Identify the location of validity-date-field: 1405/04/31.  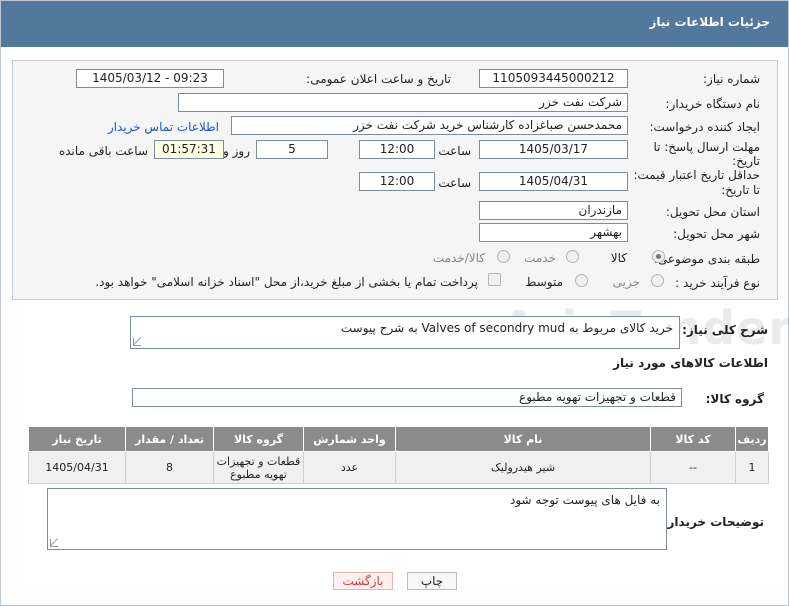
(553, 181).